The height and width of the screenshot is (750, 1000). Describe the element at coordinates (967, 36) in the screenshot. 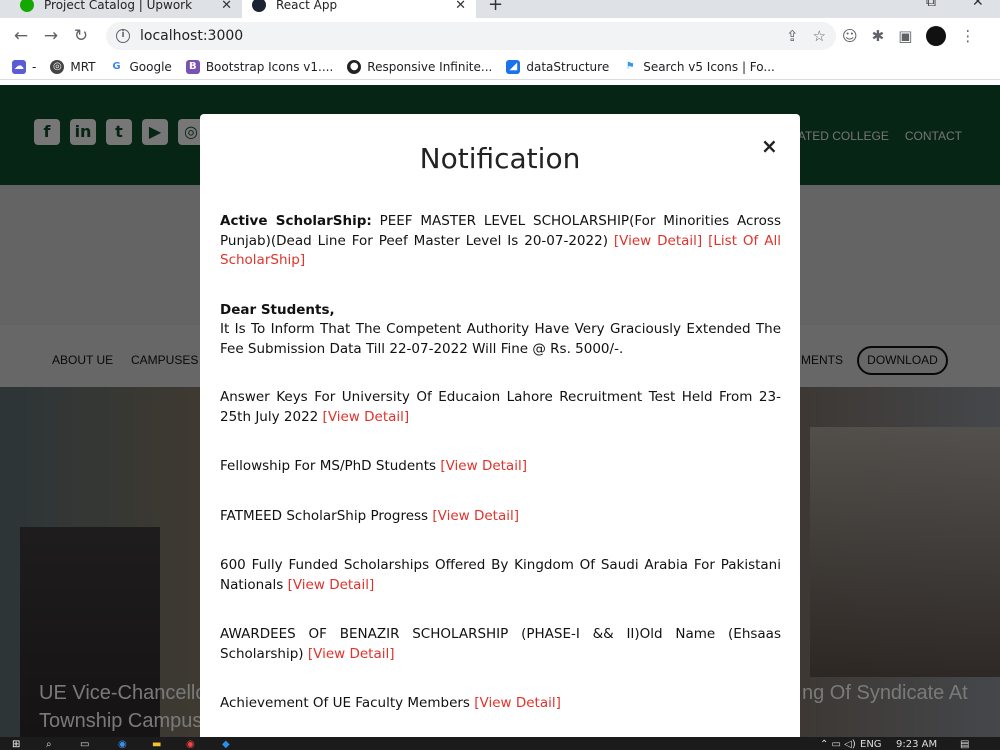

I see `menu-kebab-icon: ⋮` at that location.